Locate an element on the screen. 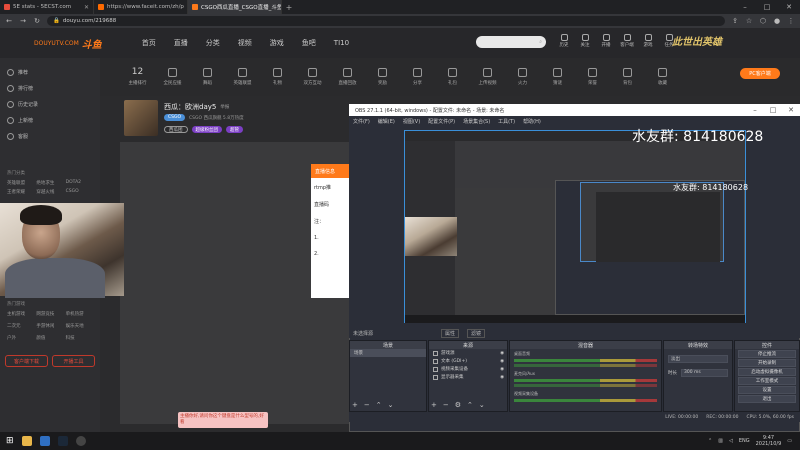 The image size is (800, 450). network-icon: ▥ is located at coordinates (720, 441).